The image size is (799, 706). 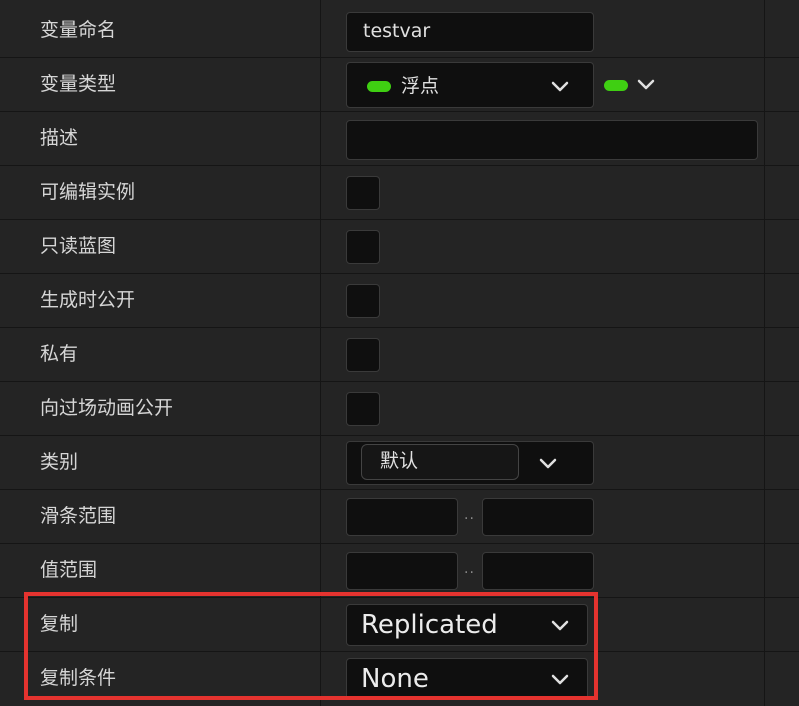 I want to click on private-label: 私有, so click(x=59, y=354).